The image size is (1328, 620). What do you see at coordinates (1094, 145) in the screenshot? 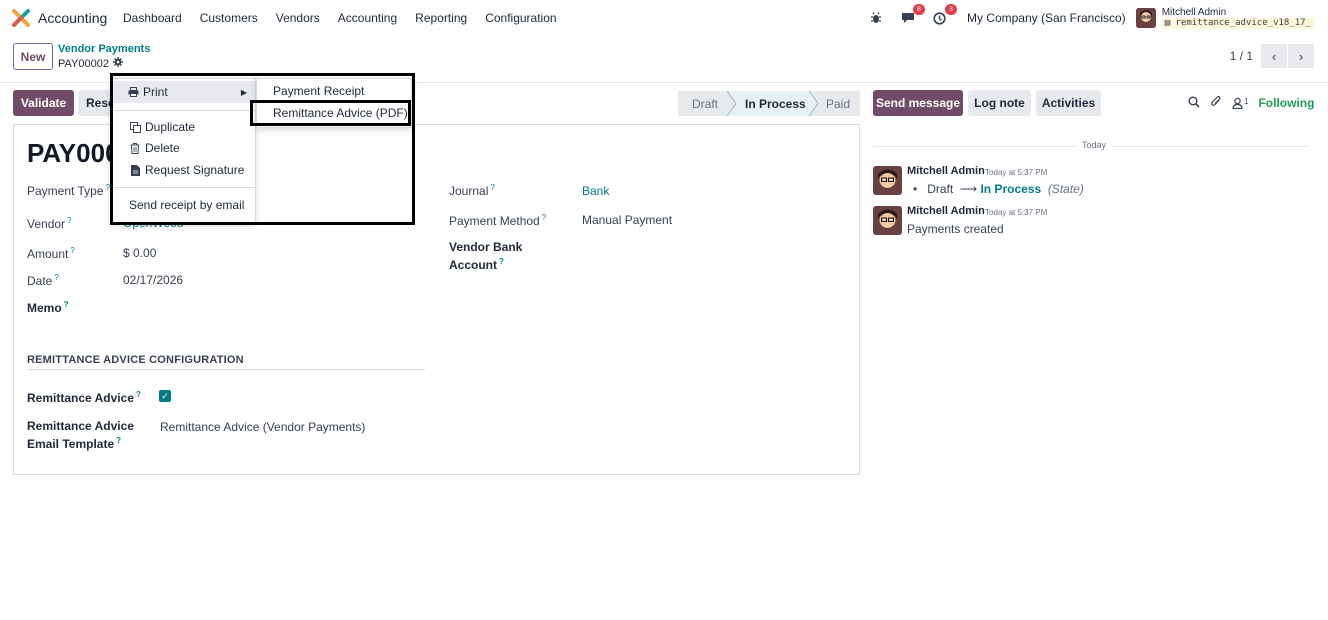
I see `today-label: Today` at bounding box center [1094, 145].